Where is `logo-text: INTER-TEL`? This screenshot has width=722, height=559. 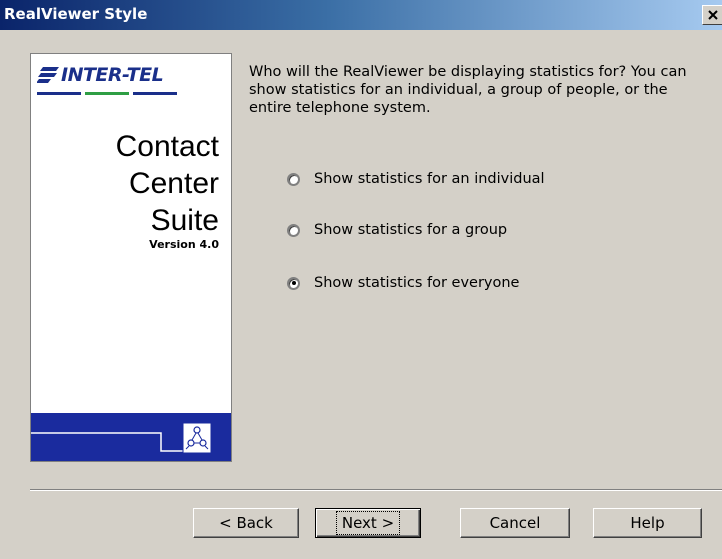
logo-text: INTER-TEL is located at coordinates (112, 75).